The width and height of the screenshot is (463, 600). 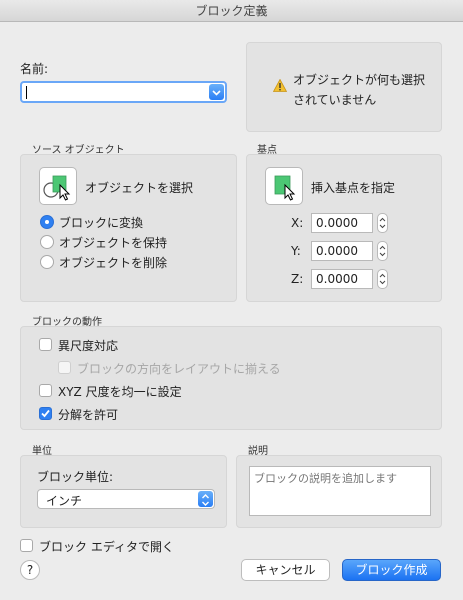 I want to click on allow-explode-checkbox, so click(x=45, y=413).